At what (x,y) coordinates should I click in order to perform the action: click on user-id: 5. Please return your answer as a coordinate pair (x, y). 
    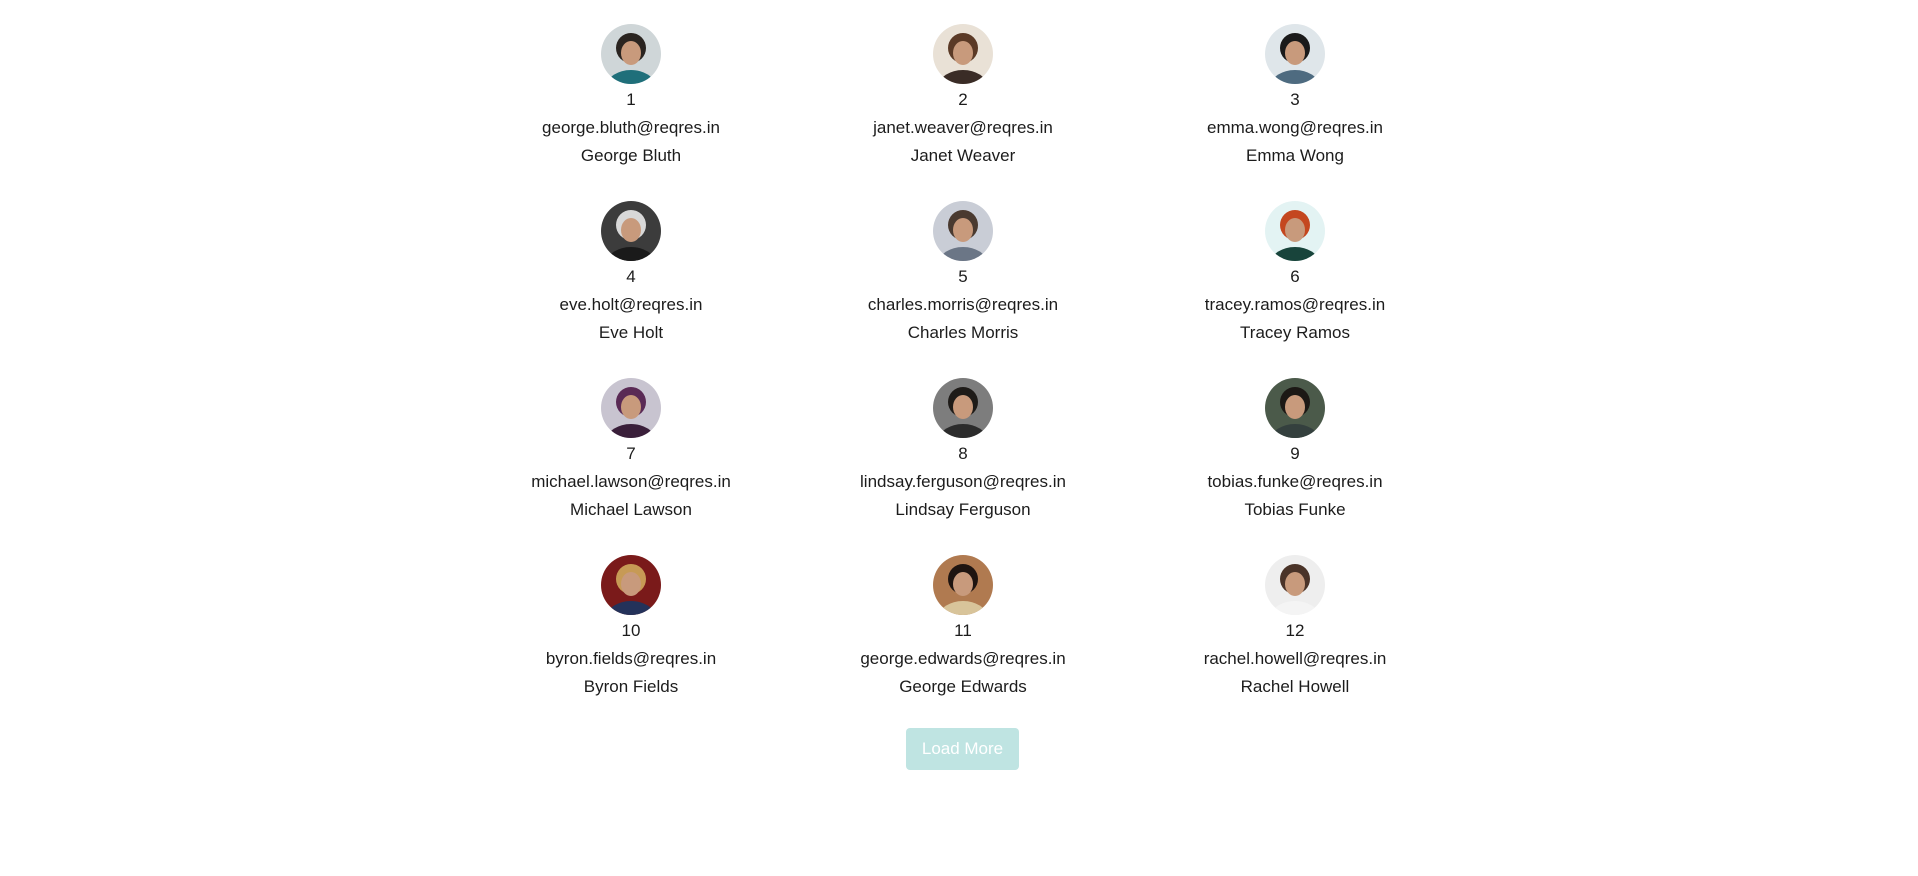
    Looking at the image, I should click on (963, 276).